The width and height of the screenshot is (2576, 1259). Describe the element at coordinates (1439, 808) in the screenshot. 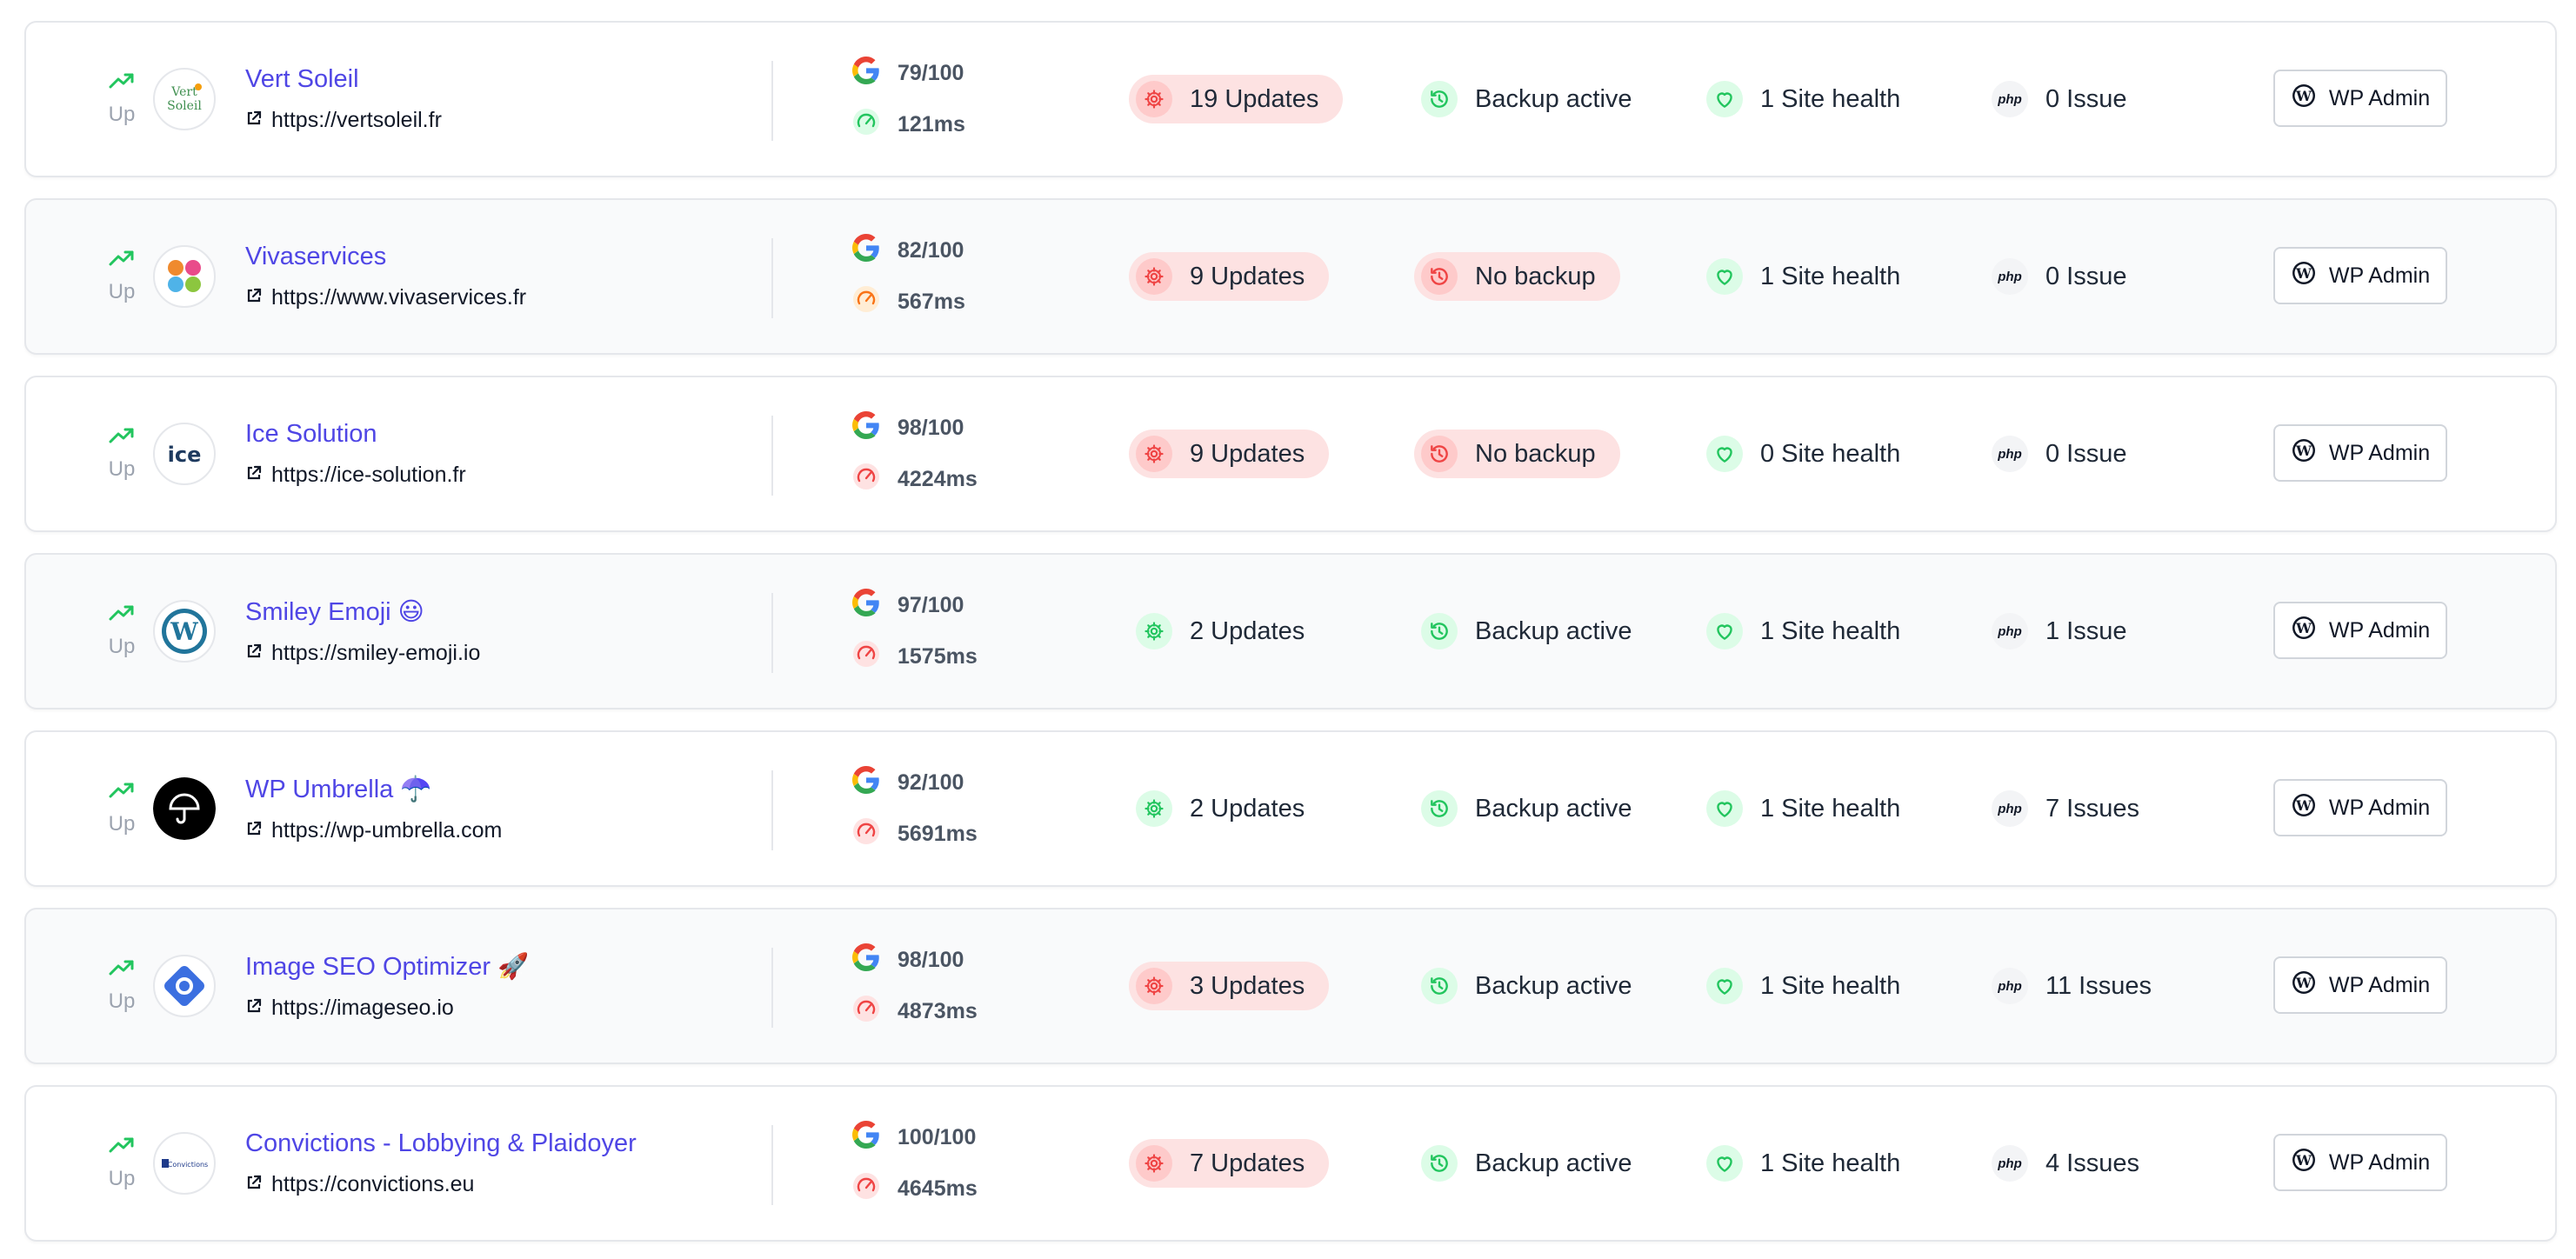

I see `history-icon` at that location.